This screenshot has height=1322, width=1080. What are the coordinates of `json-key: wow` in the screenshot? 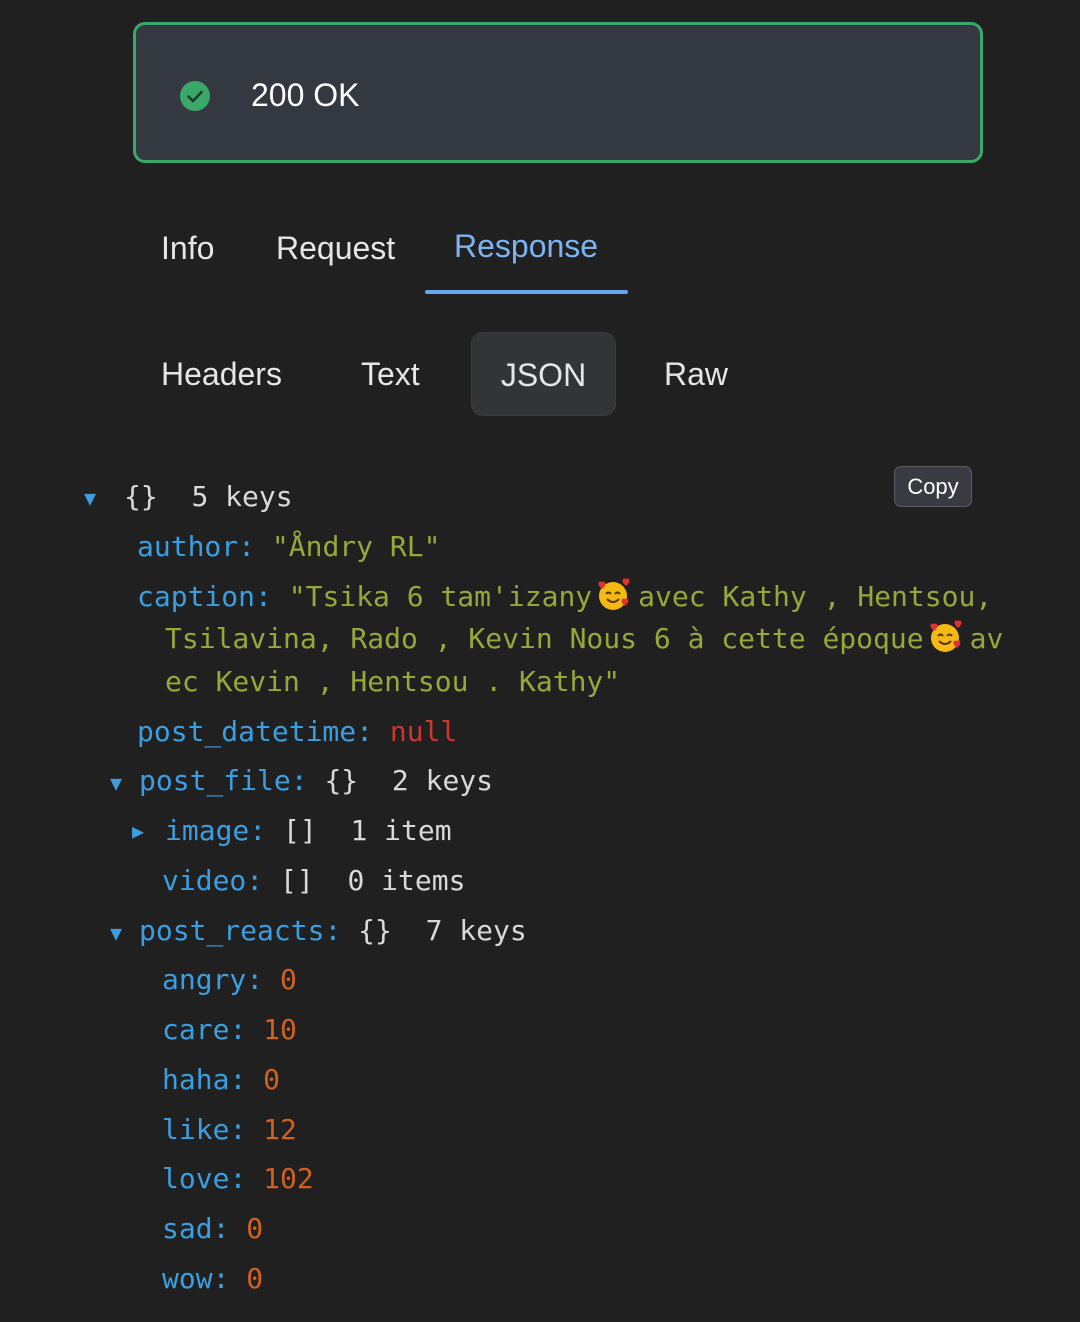 It's located at (187, 1278).